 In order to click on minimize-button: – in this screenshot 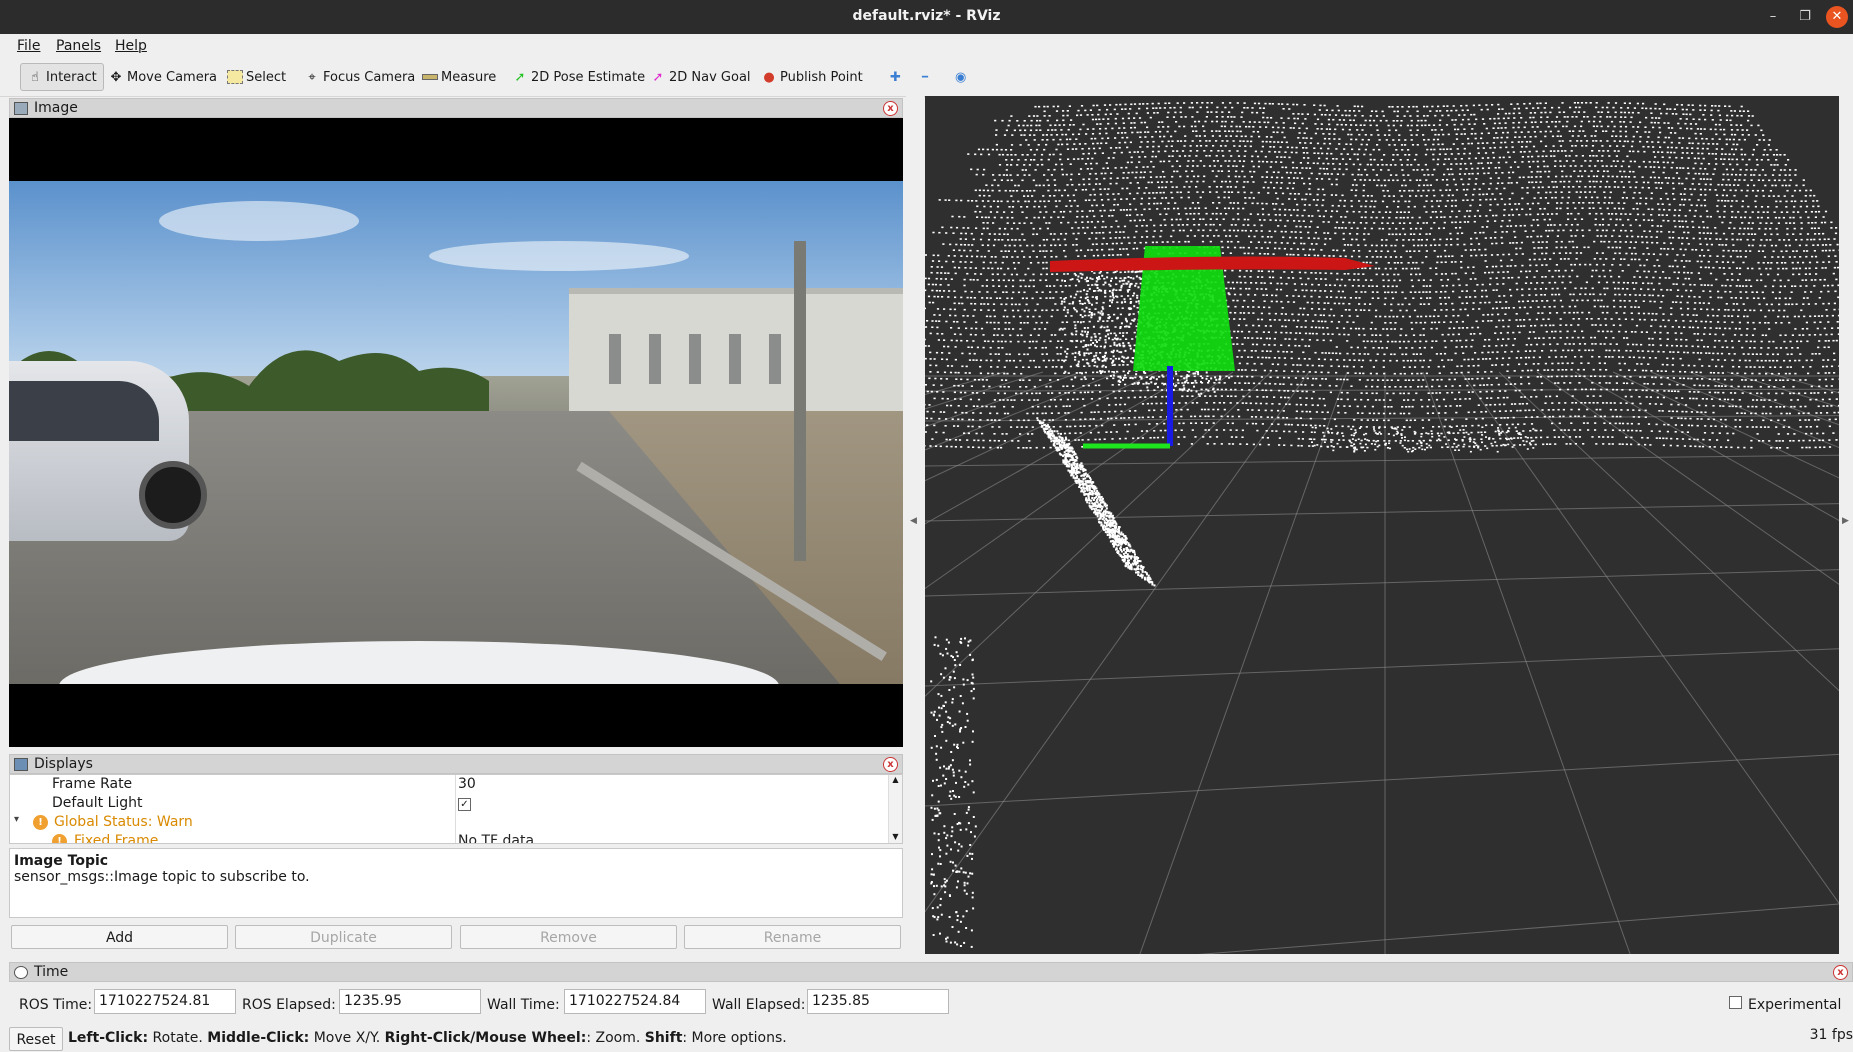, I will do `click(1773, 17)`.